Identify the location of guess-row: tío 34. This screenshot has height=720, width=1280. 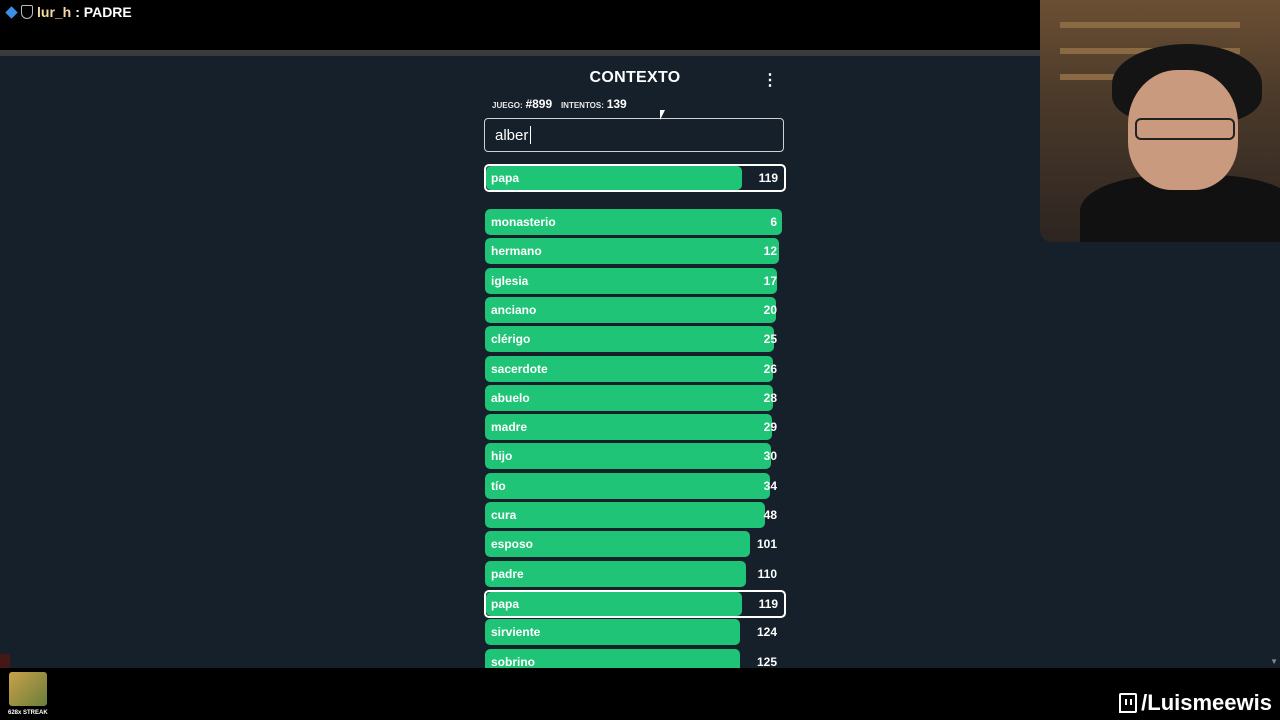
(634, 485).